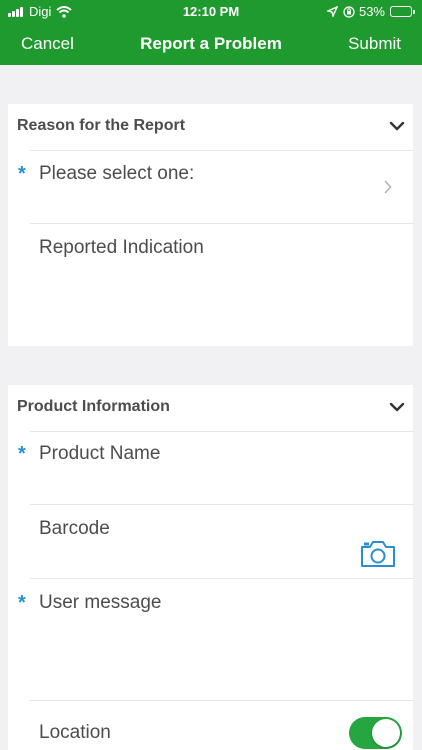 Image resolution: width=422 pixels, height=750 pixels. I want to click on location-label: Location, so click(75, 732).